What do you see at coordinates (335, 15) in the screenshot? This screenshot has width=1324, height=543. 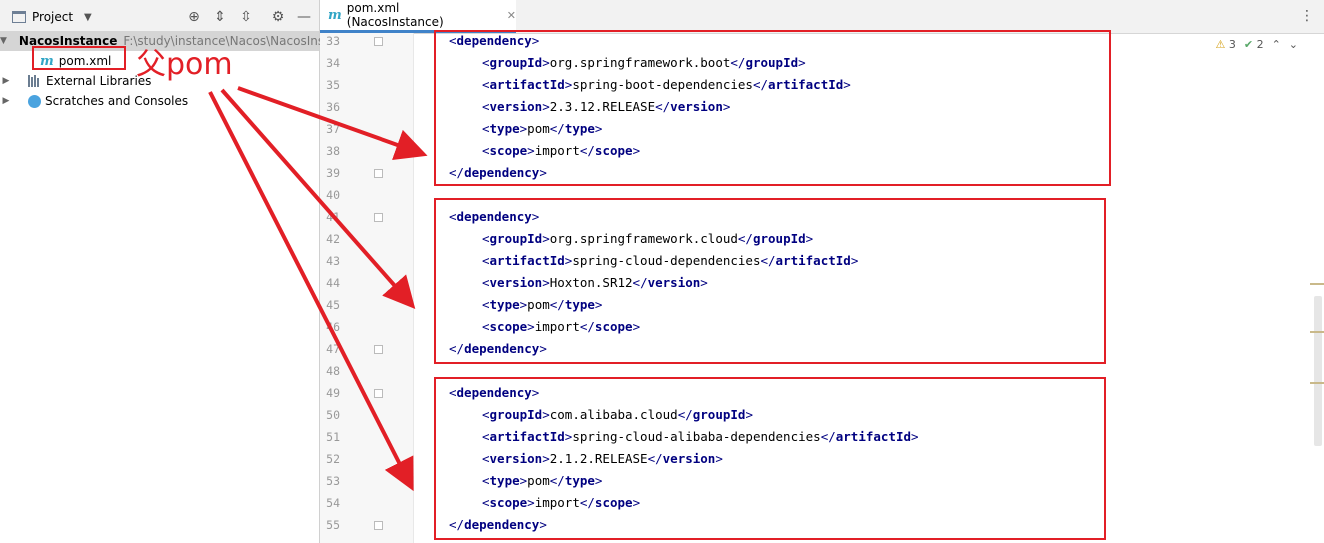 I see `maven-icon: m` at bounding box center [335, 15].